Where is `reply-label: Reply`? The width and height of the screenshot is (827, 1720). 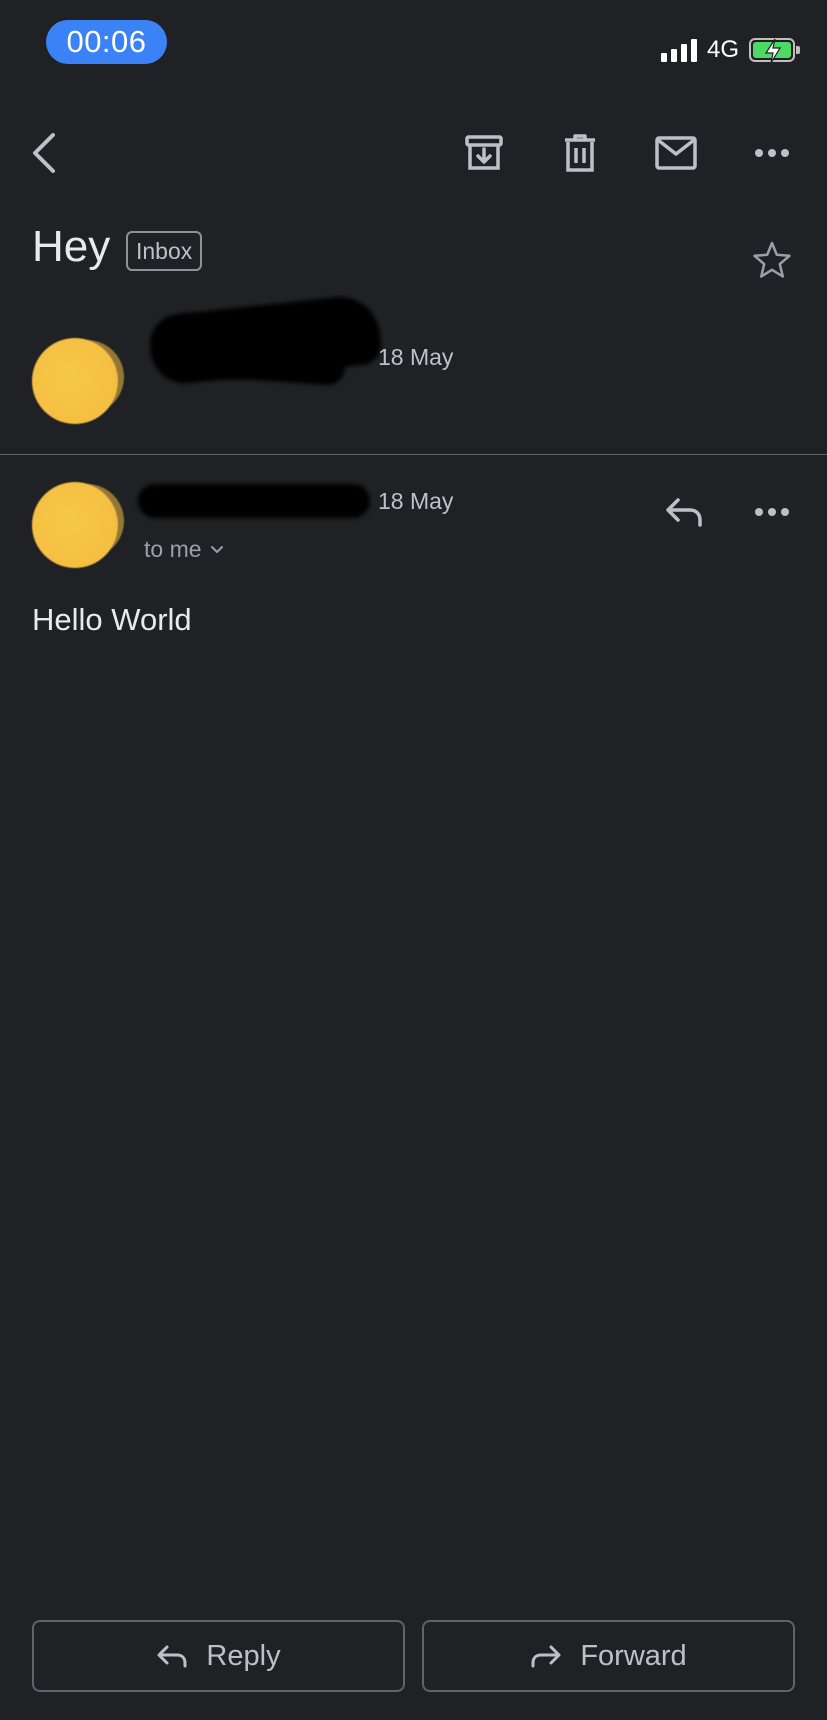 reply-label: Reply is located at coordinates (243, 1655).